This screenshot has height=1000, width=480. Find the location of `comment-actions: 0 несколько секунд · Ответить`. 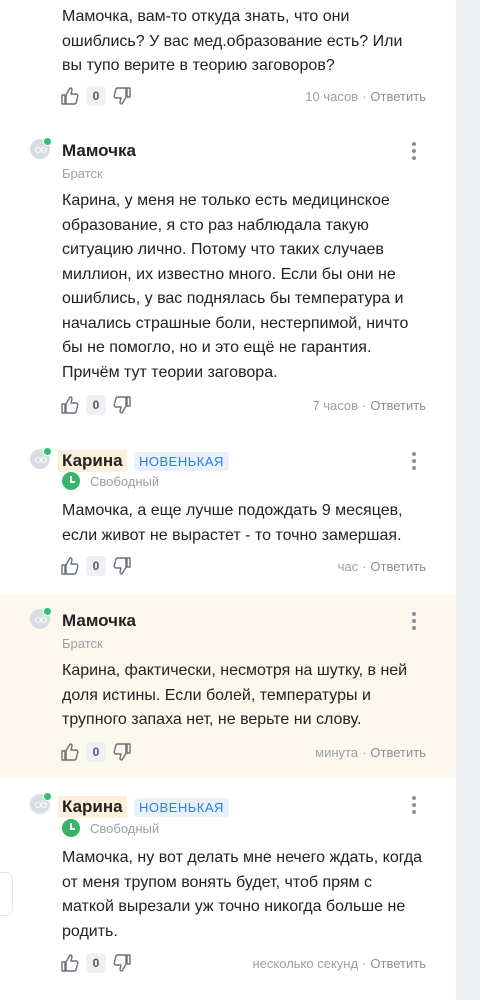

comment-actions: 0 несколько секунд · Ответить is located at coordinates (243, 963).